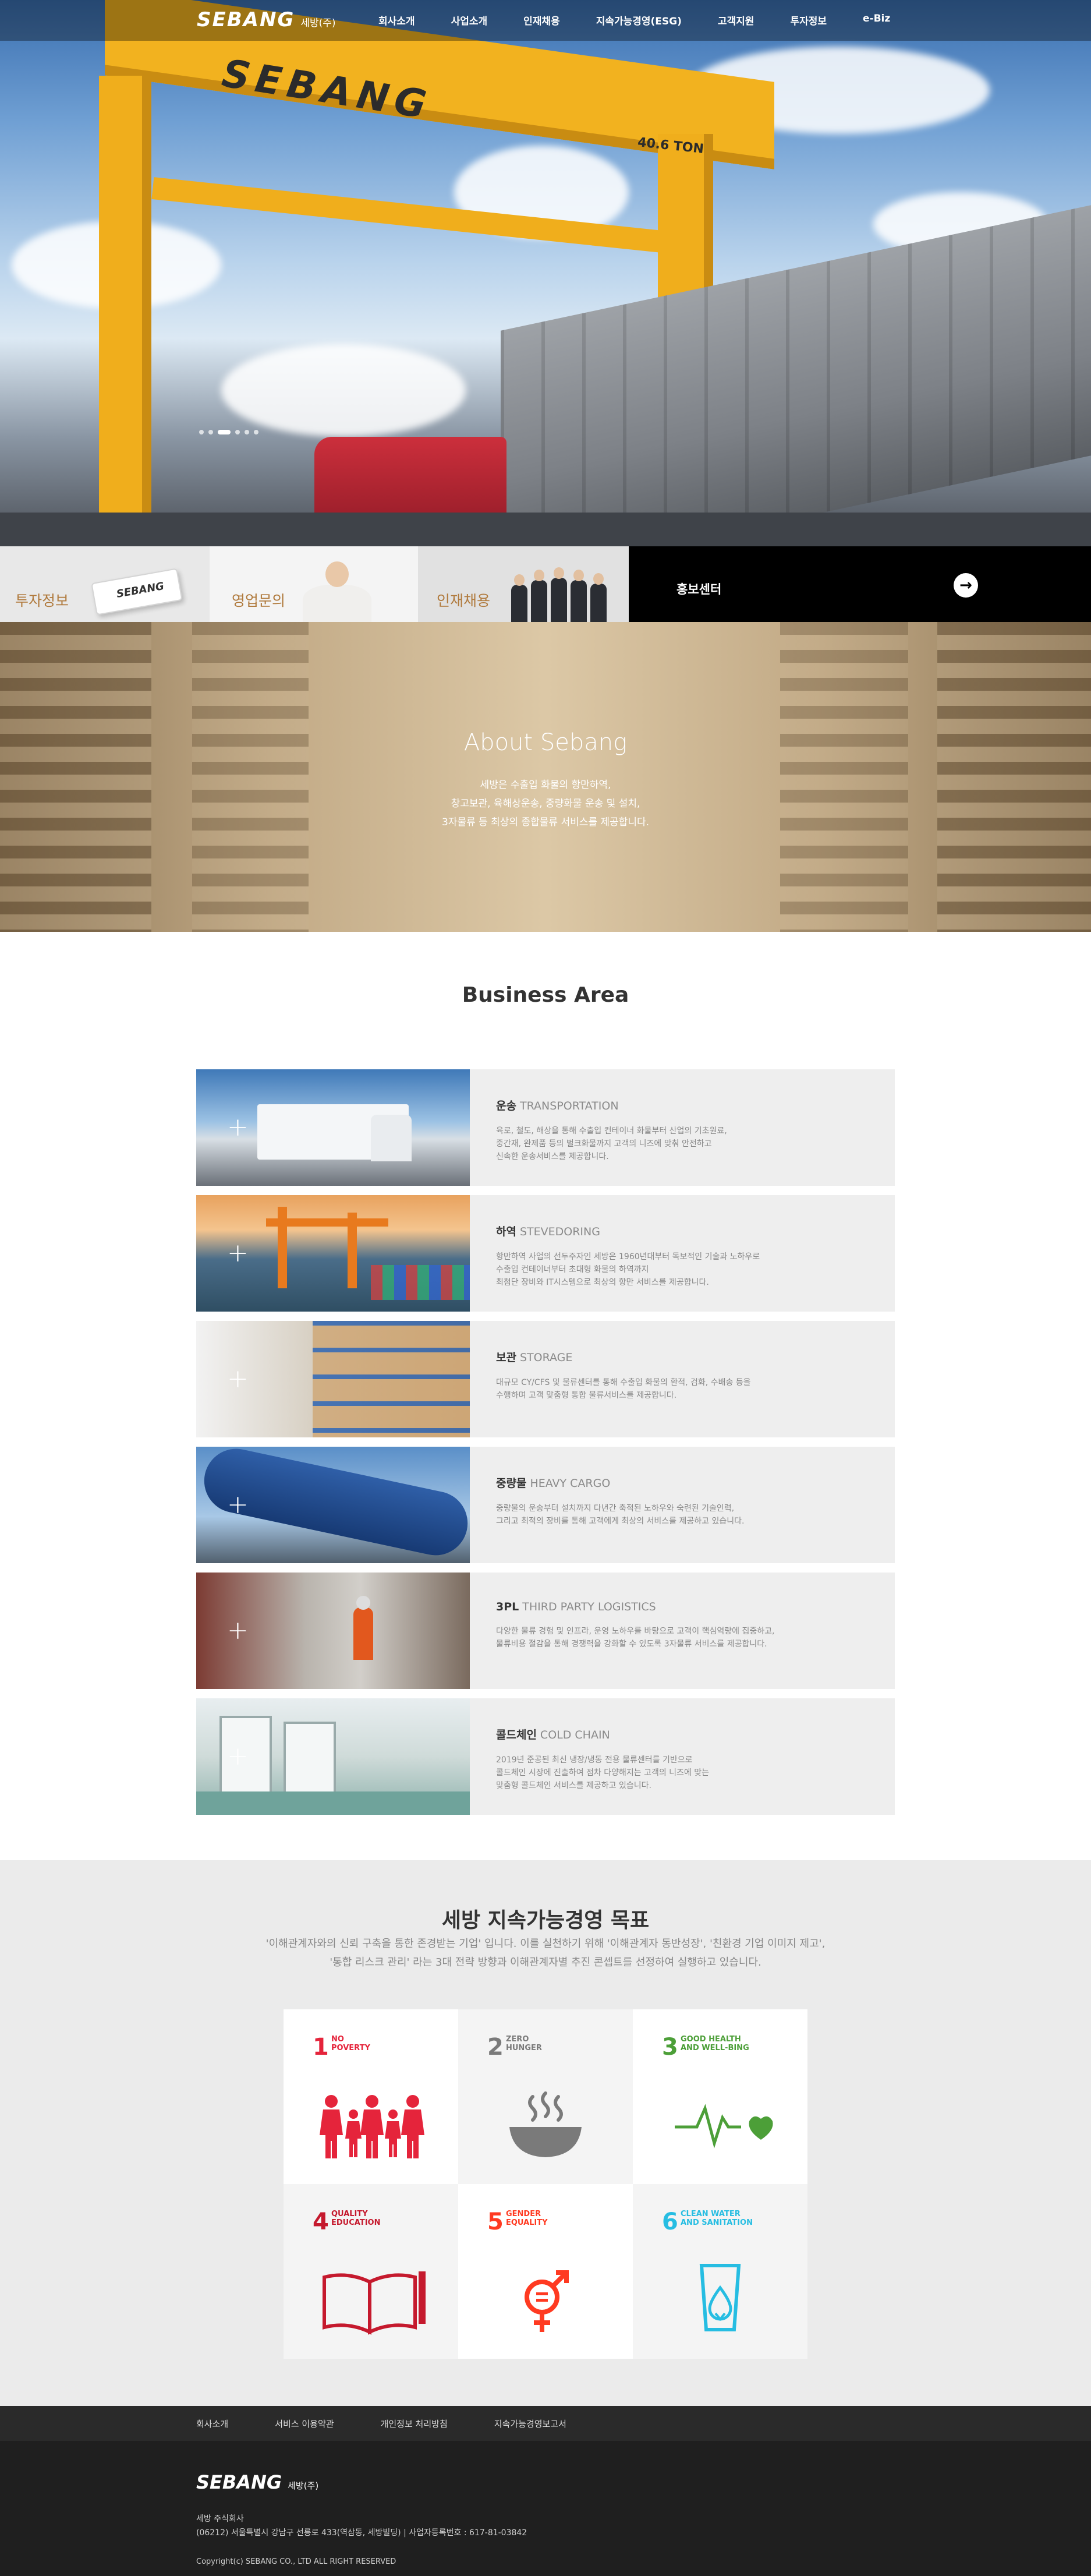 This screenshot has height=2576, width=1091. I want to click on footer-logo-wordmark: SEBANG, so click(239, 2482).